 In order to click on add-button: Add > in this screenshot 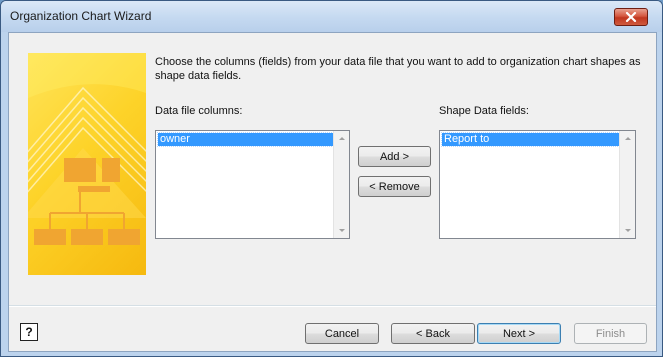, I will do `click(394, 156)`.